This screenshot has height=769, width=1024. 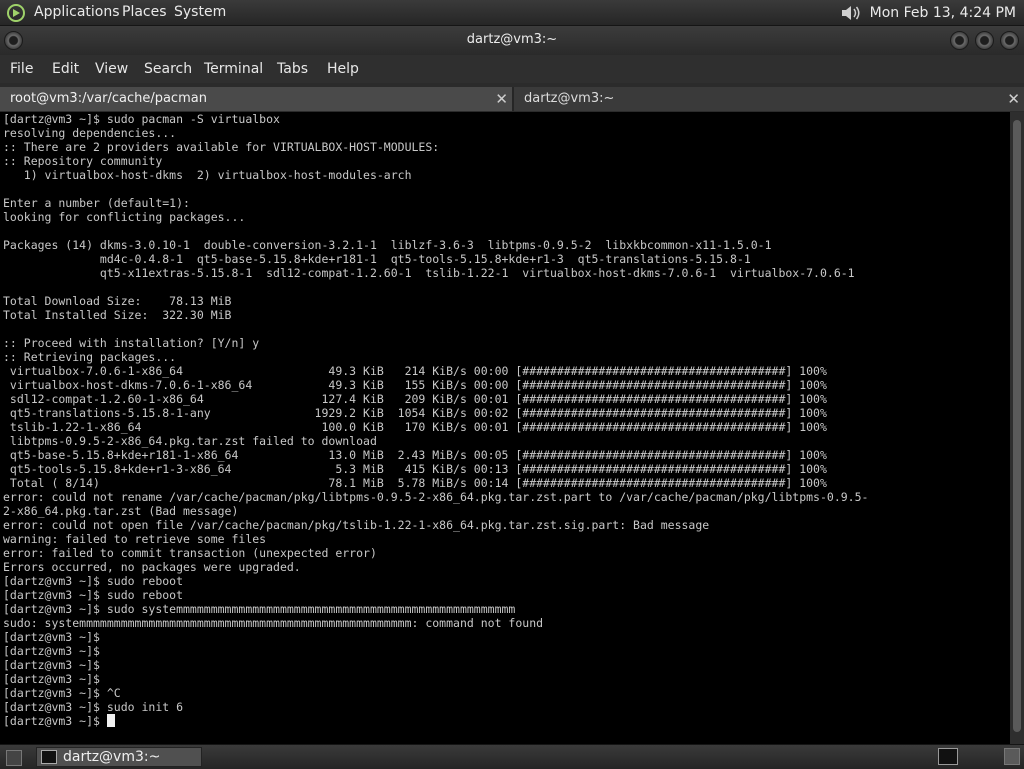 I want to click on terminal-line: [dartz@vm3 ~]$ sudo pacman -S virtualbox, so click(x=141, y=119).